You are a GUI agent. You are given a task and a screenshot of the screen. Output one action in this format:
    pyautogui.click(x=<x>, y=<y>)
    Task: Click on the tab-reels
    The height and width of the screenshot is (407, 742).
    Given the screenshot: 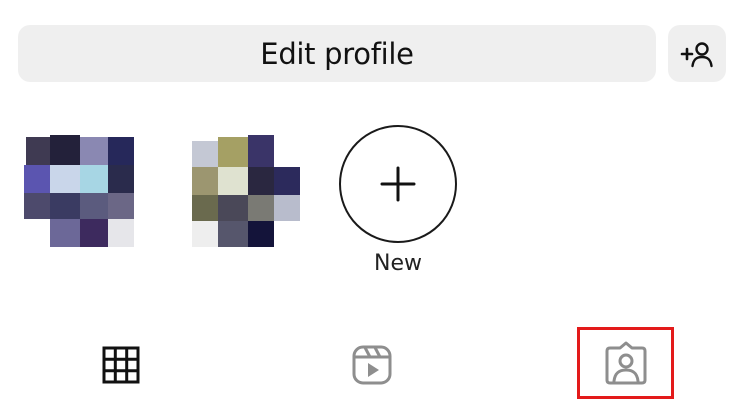 What is the action you would take?
    pyautogui.click(x=372, y=365)
    